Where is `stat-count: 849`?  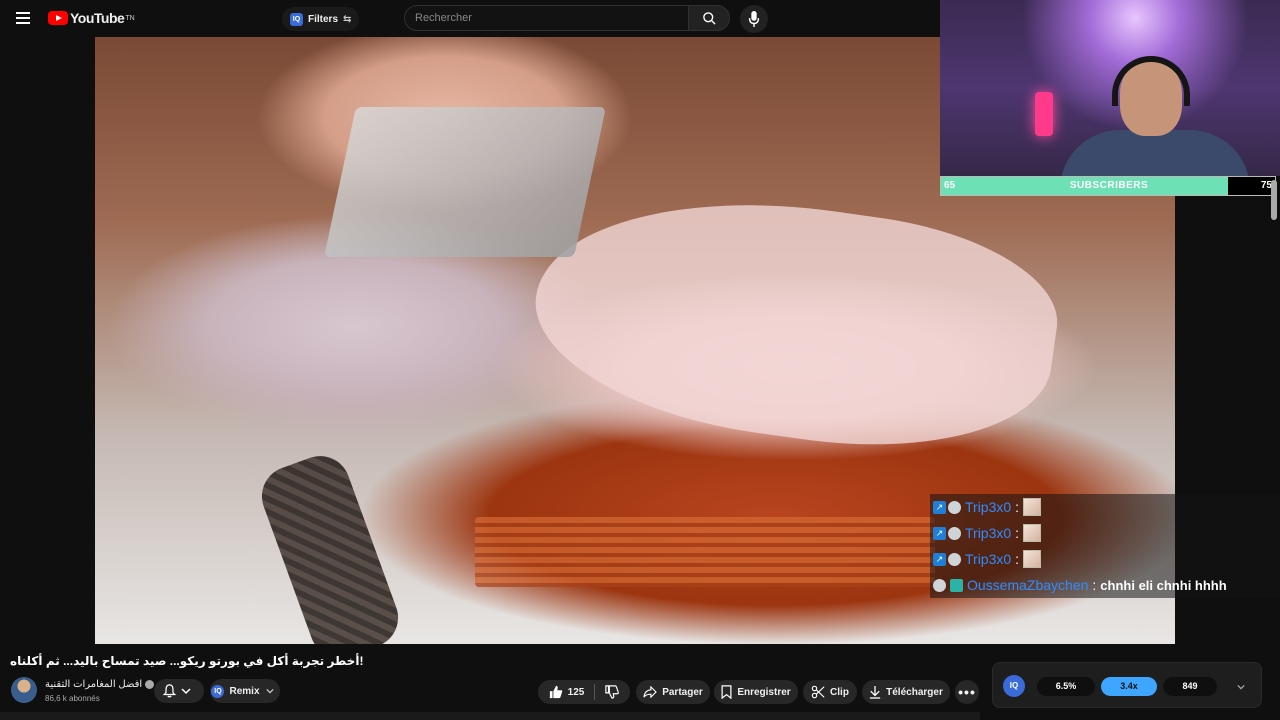
stat-count: 849 is located at coordinates (1190, 686).